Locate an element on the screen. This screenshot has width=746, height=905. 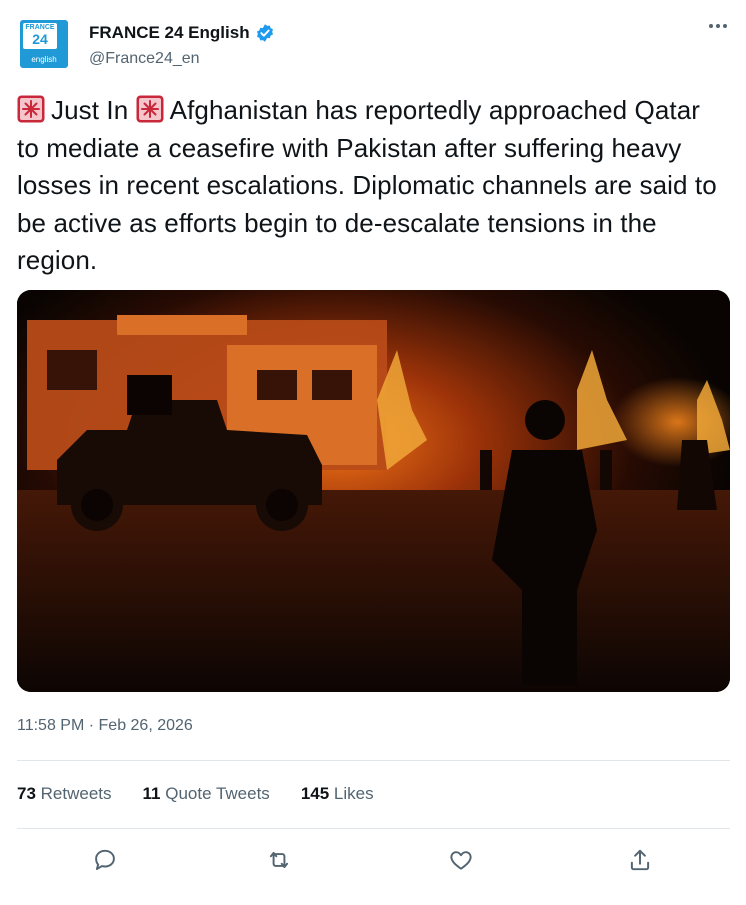
quote-tweets-stat: 11 Quote Tweets is located at coordinates (206, 794).